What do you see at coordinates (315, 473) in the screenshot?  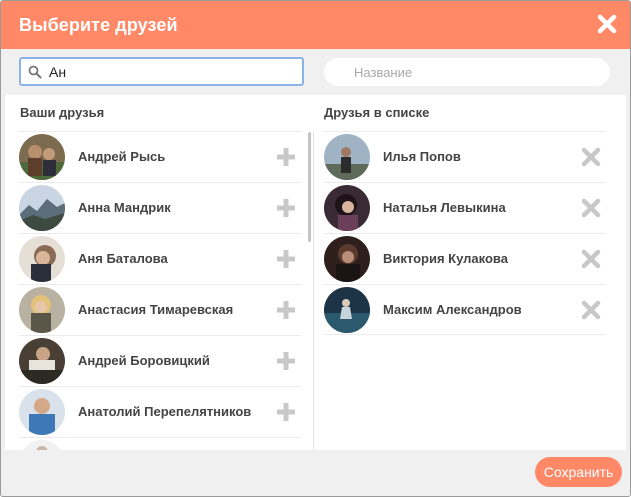 I see `dialog-footer: Сохранить` at bounding box center [315, 473].